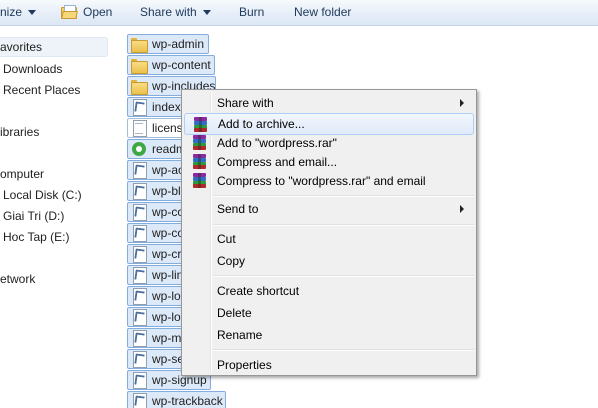  Describe the element at coordinates (178, 44) in the screenshot. I see `file-name: wp-admin` at that location.